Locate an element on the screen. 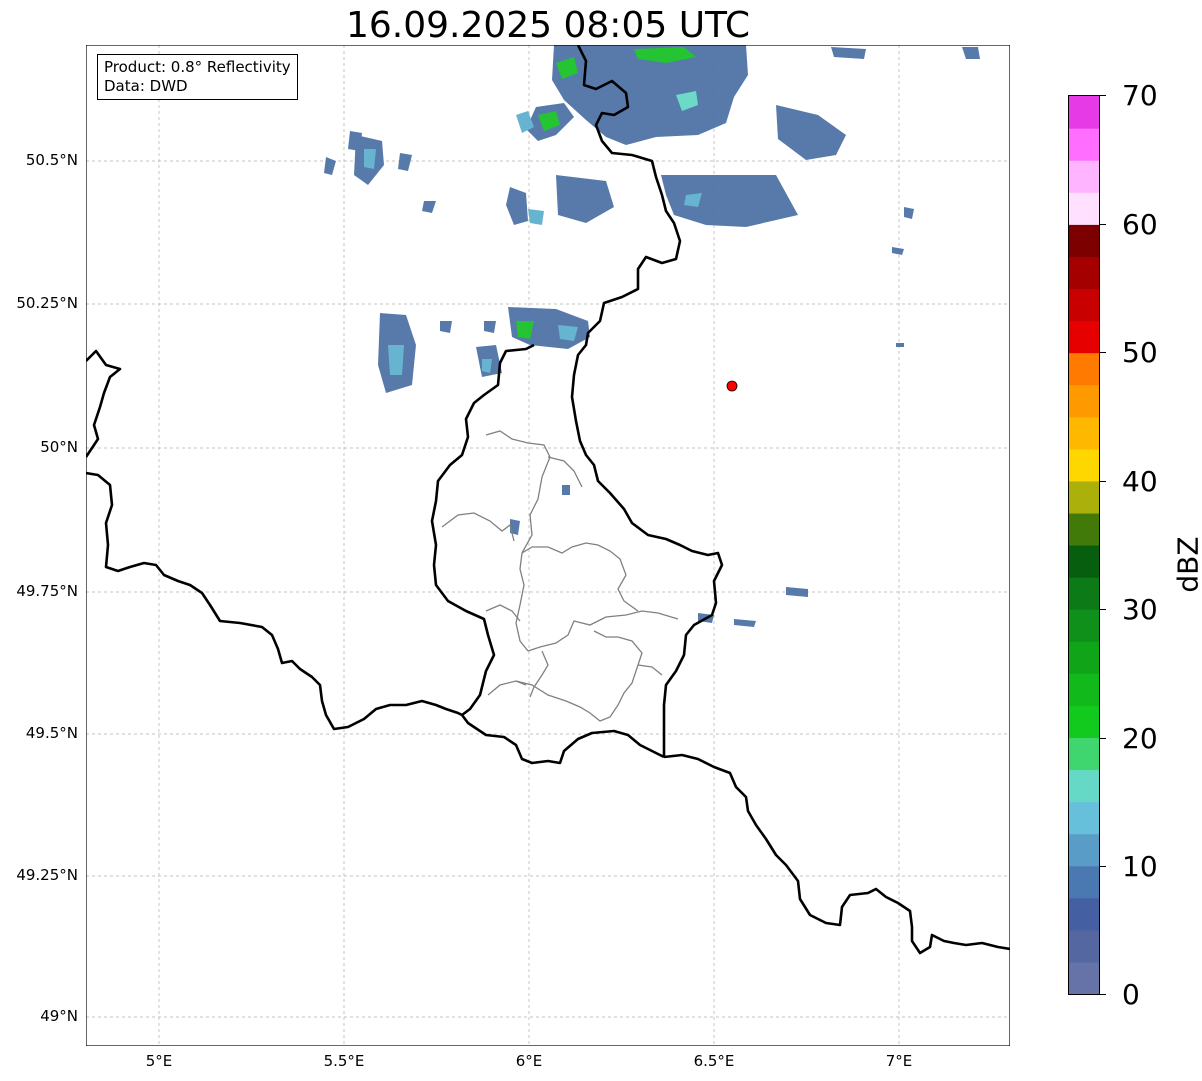 This screenshot has height=1081, width=1202. lon-tick-label: 6.5°E is located at coordinates (714, 1061).